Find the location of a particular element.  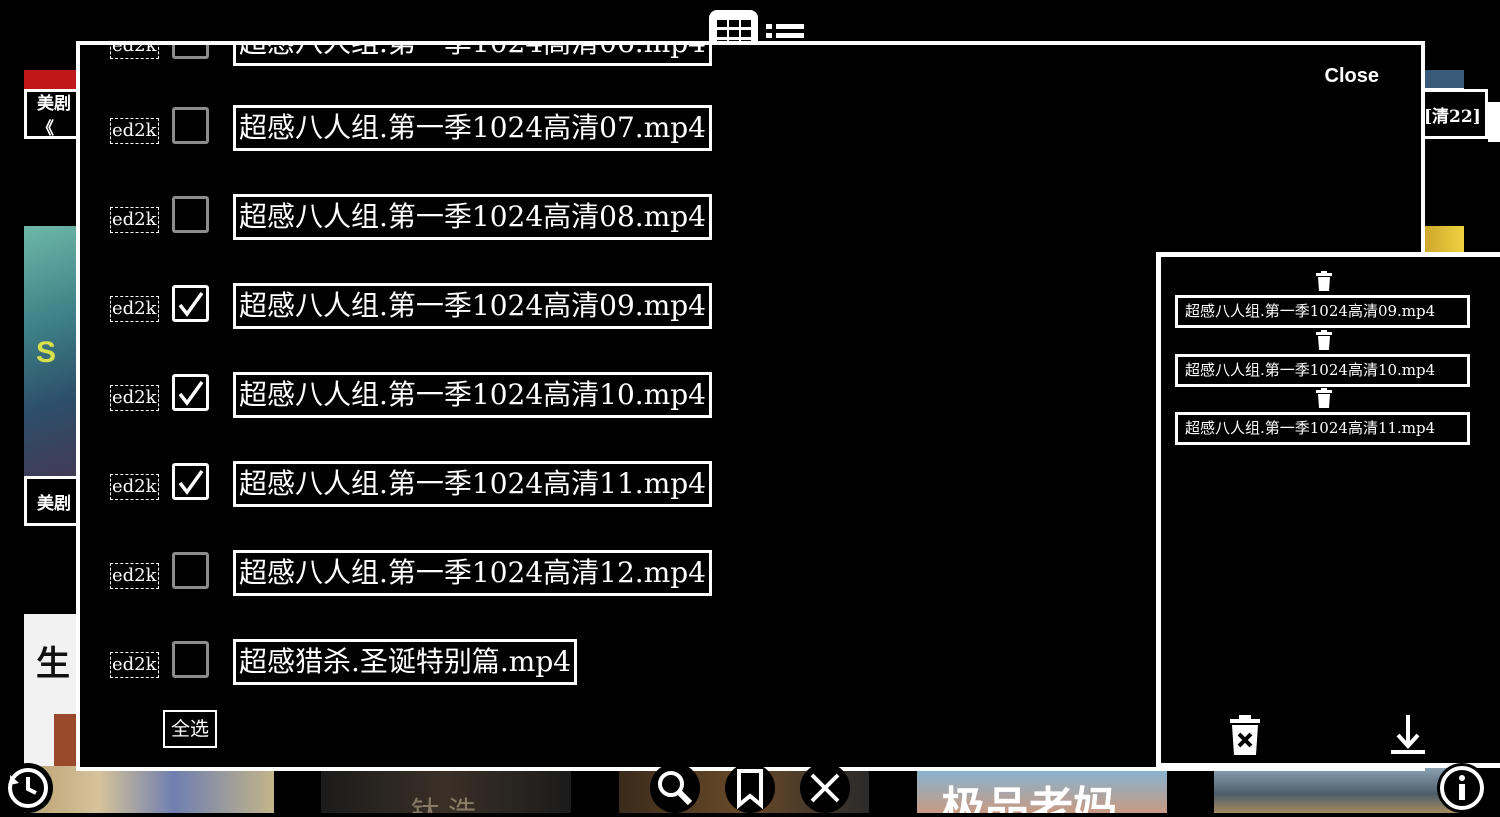

trash-x-icon is located at coordinates (1245, 735).